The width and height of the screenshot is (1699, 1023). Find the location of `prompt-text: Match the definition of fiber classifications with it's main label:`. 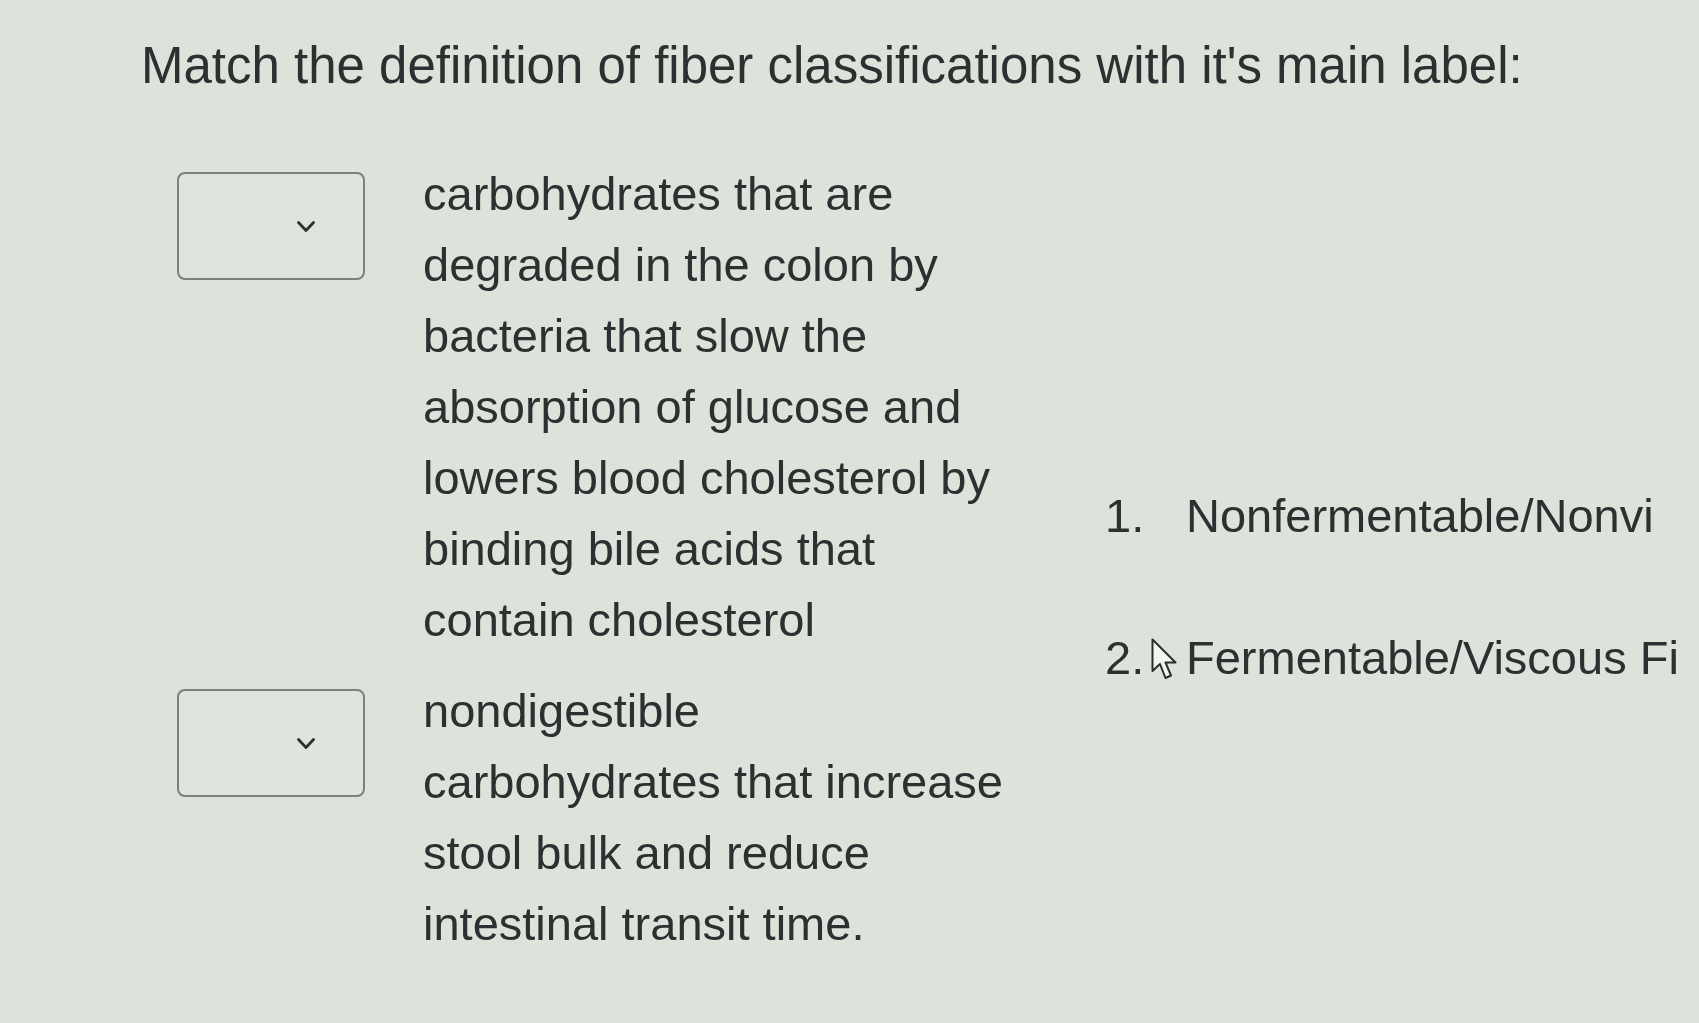

prompt-text: Match the definition of fiber classifications with it's main label: is located at coordinates (832, 66).